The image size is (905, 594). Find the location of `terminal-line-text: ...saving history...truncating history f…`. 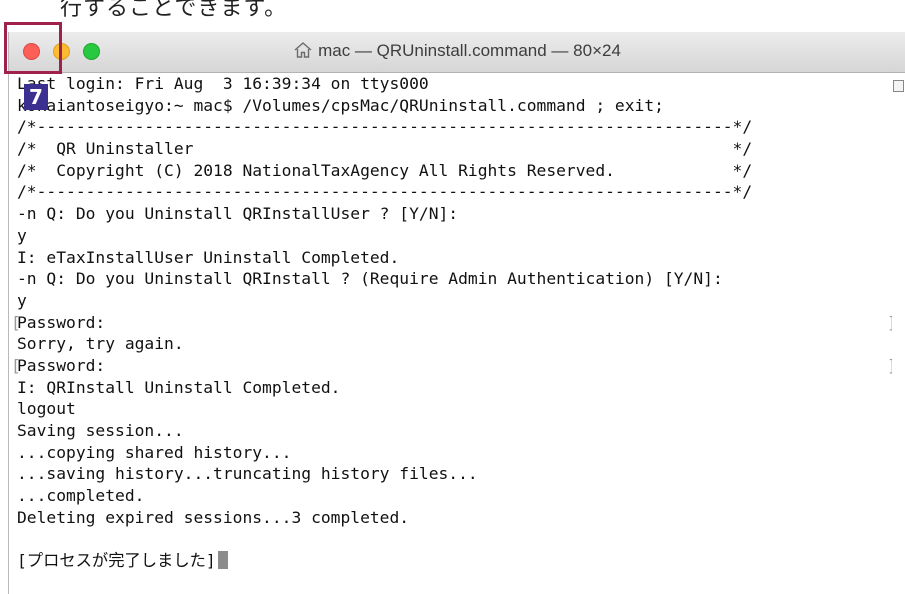

terminal-line-text: ...saving history...truncating history f… is located at coordinates (247, 474).